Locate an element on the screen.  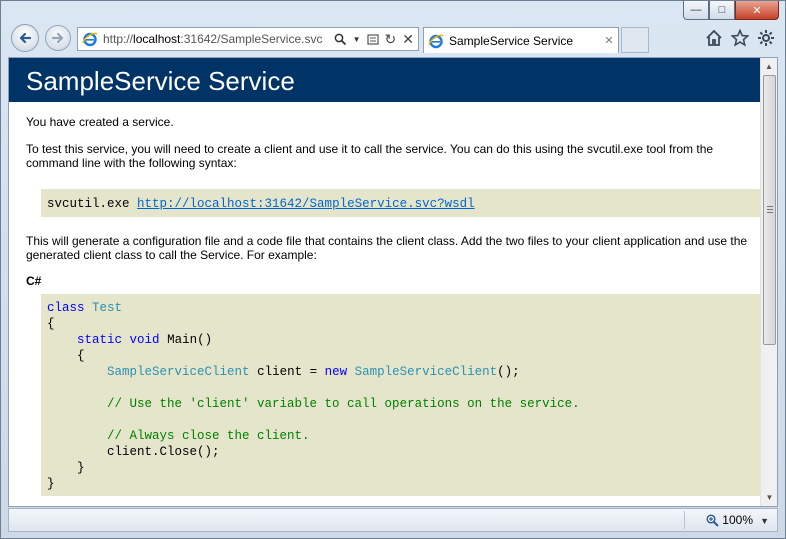
intro-text: You have created a service. is located at coordinates (100, 122).